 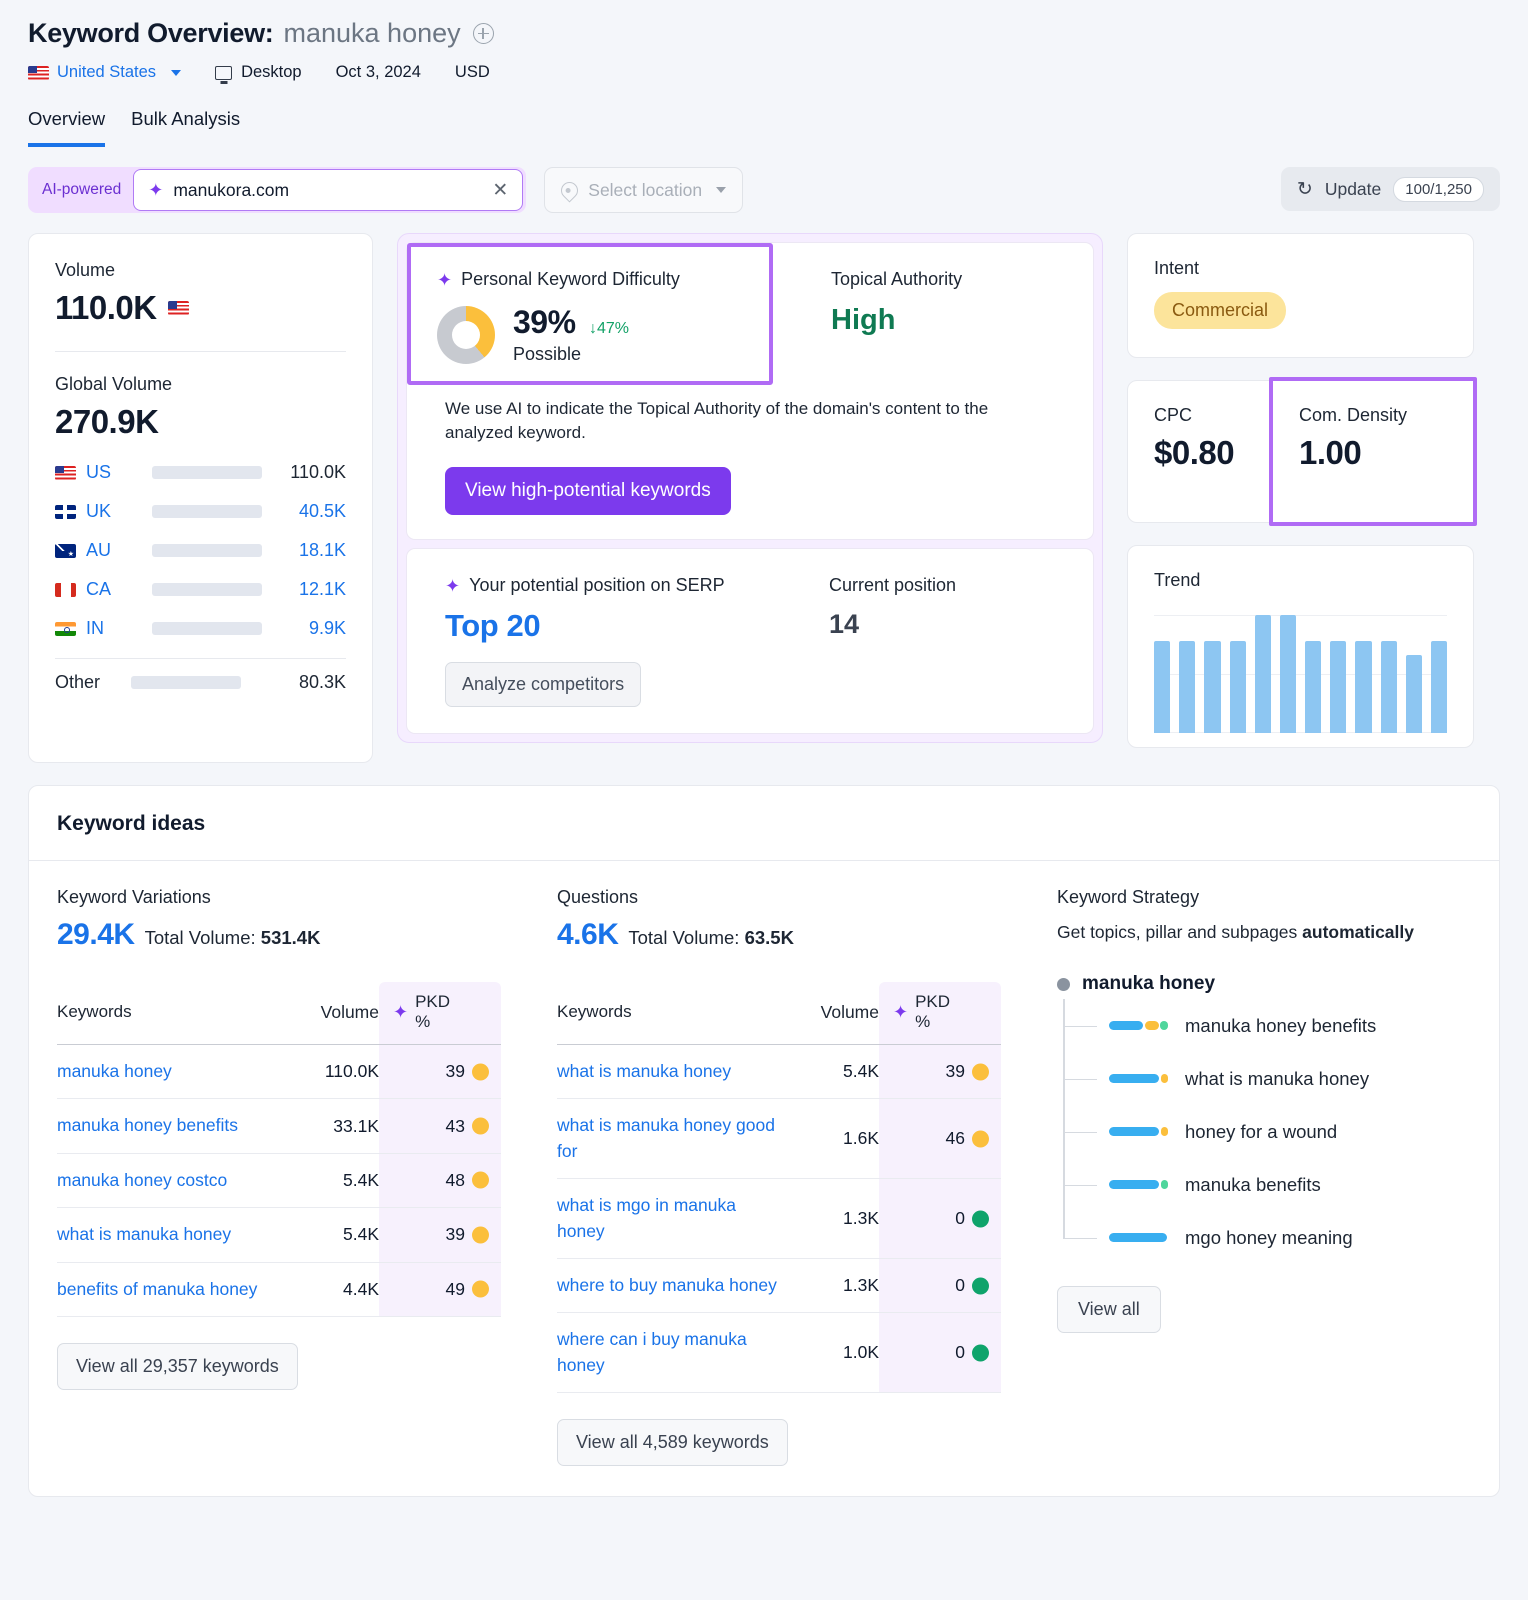 What do you see at coordinates (119, 628) in the screenshot?
I see `country-code: IN` at bounding box center [119, 628].